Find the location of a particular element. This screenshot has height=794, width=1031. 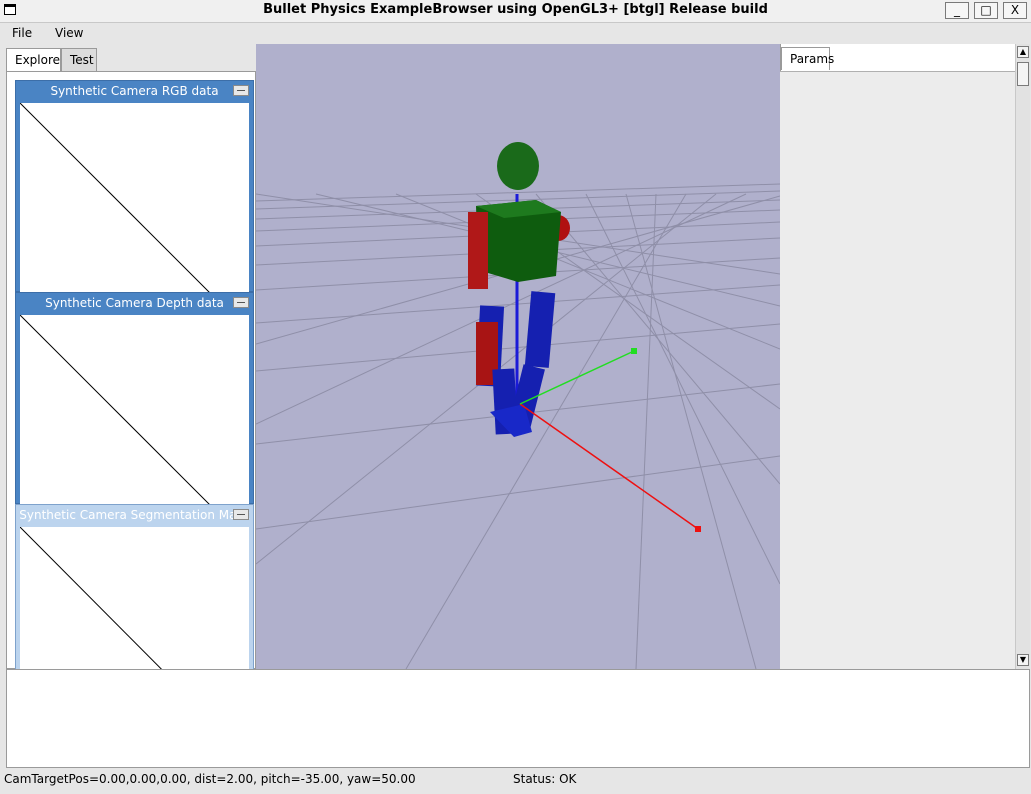

scroll-up-icon: ▲ is located at coordinates (1023, 52).